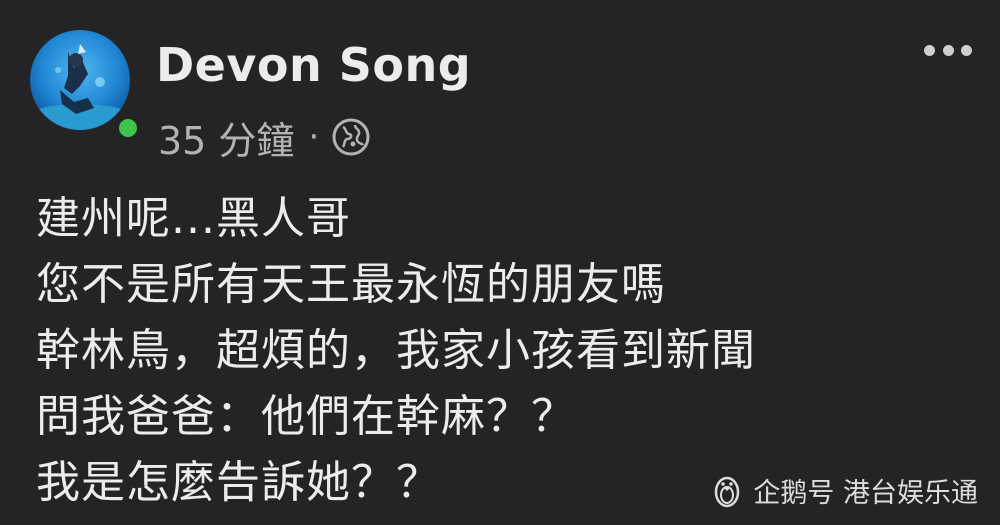 The width and height of the screenshot is (1000, 525). I want to click on post-line: 您不是所有天王最永恆的朋友嗎, so click(351, 284).